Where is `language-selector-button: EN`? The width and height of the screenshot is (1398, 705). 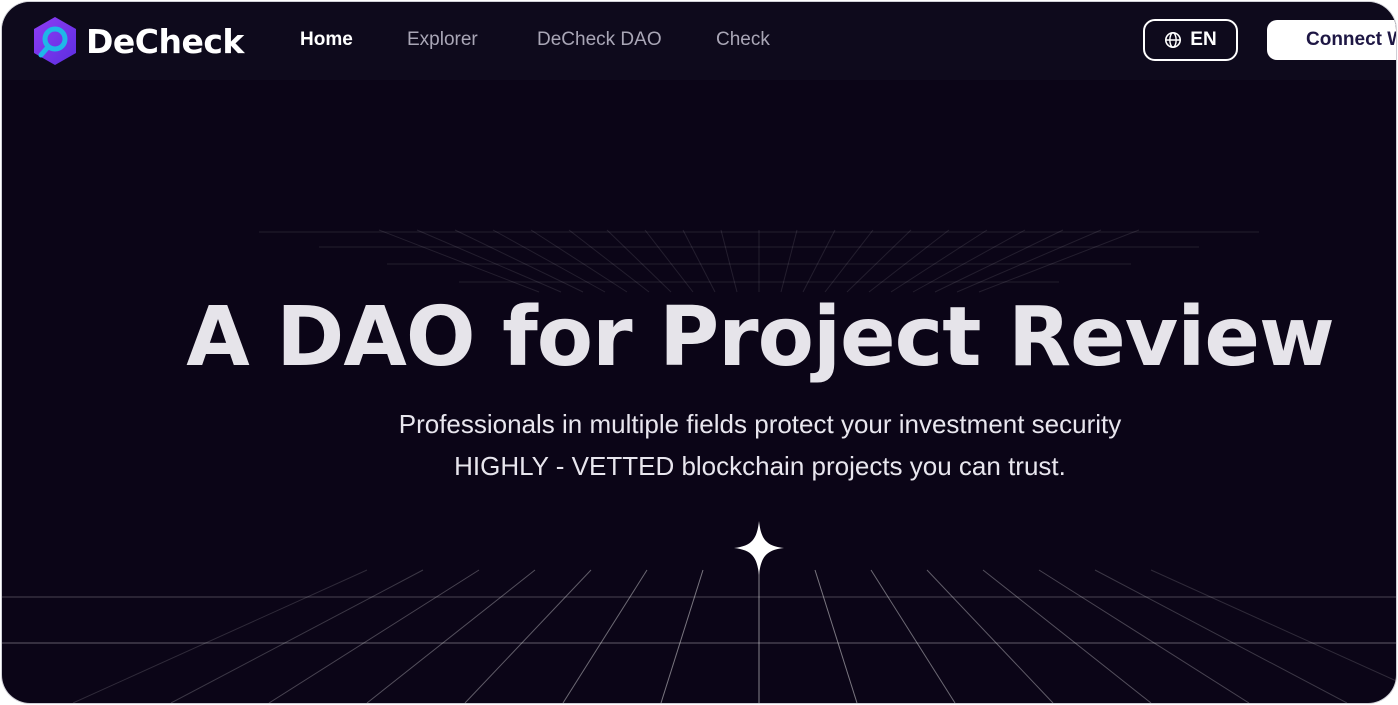 language-selector-button: EN is located at coordinates (1190, 40).